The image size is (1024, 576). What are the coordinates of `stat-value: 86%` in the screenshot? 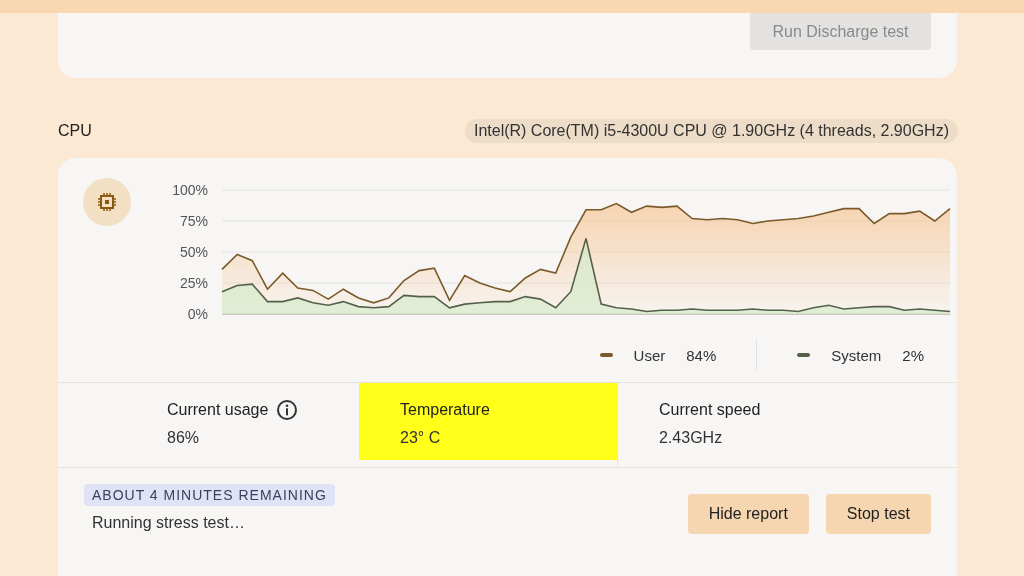 It's located at (184, 438).